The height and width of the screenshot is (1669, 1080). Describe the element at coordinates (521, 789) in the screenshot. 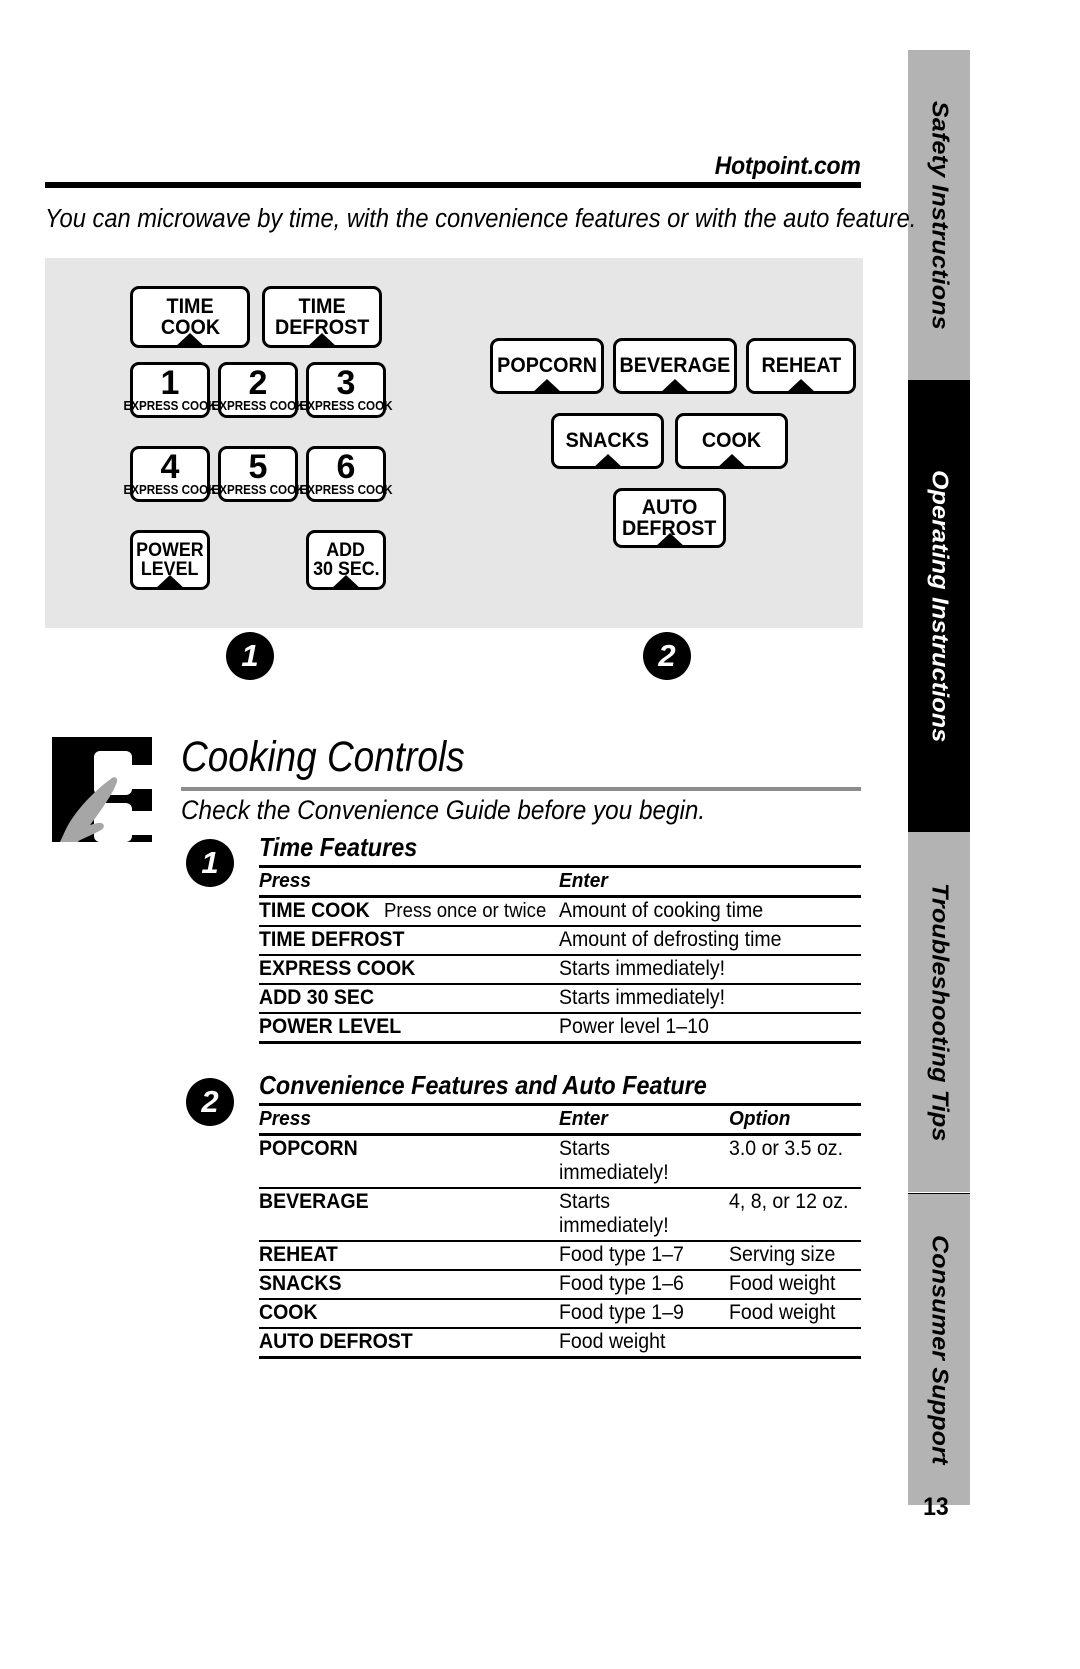

I see `section-title-rule` at that location.